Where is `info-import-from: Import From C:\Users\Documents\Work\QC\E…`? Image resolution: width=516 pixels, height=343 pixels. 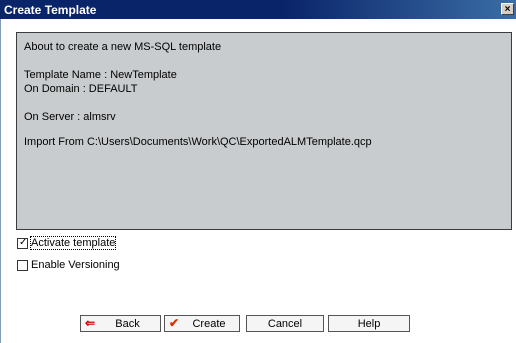 info-import-from: Import From C:\Users\Documents\Work\QC\E… is located at coordinates (198, 142).